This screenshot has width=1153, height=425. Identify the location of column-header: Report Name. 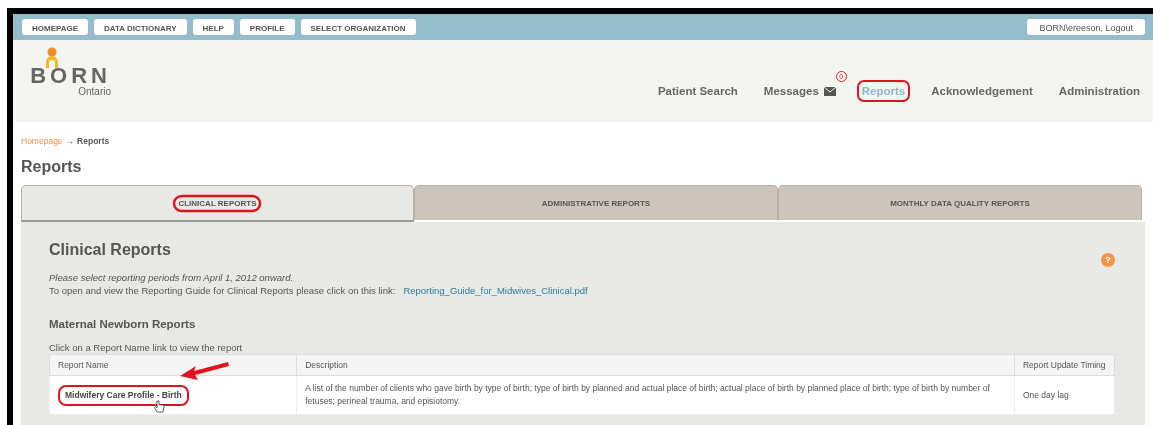
(173, 365).